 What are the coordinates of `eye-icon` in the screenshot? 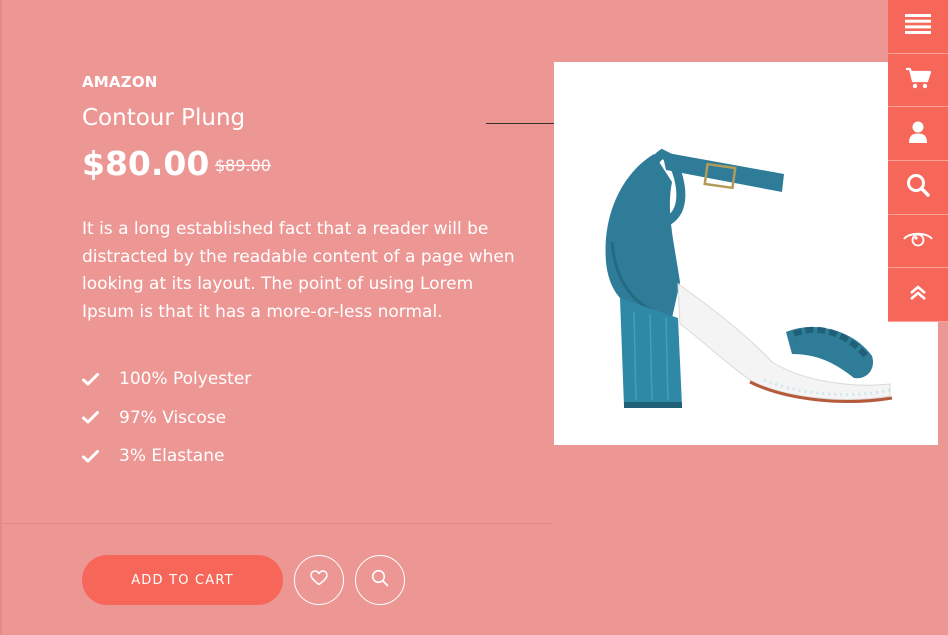 It's located at (918, 241).